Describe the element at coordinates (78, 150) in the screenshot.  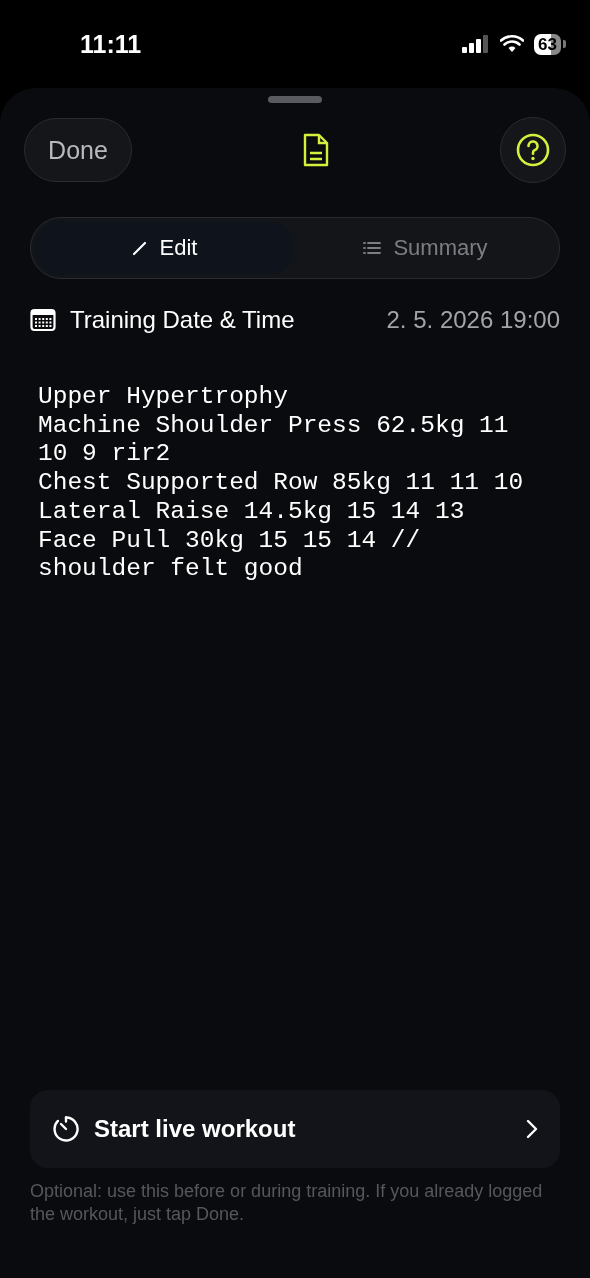
I see `done-button: Done` at that location.